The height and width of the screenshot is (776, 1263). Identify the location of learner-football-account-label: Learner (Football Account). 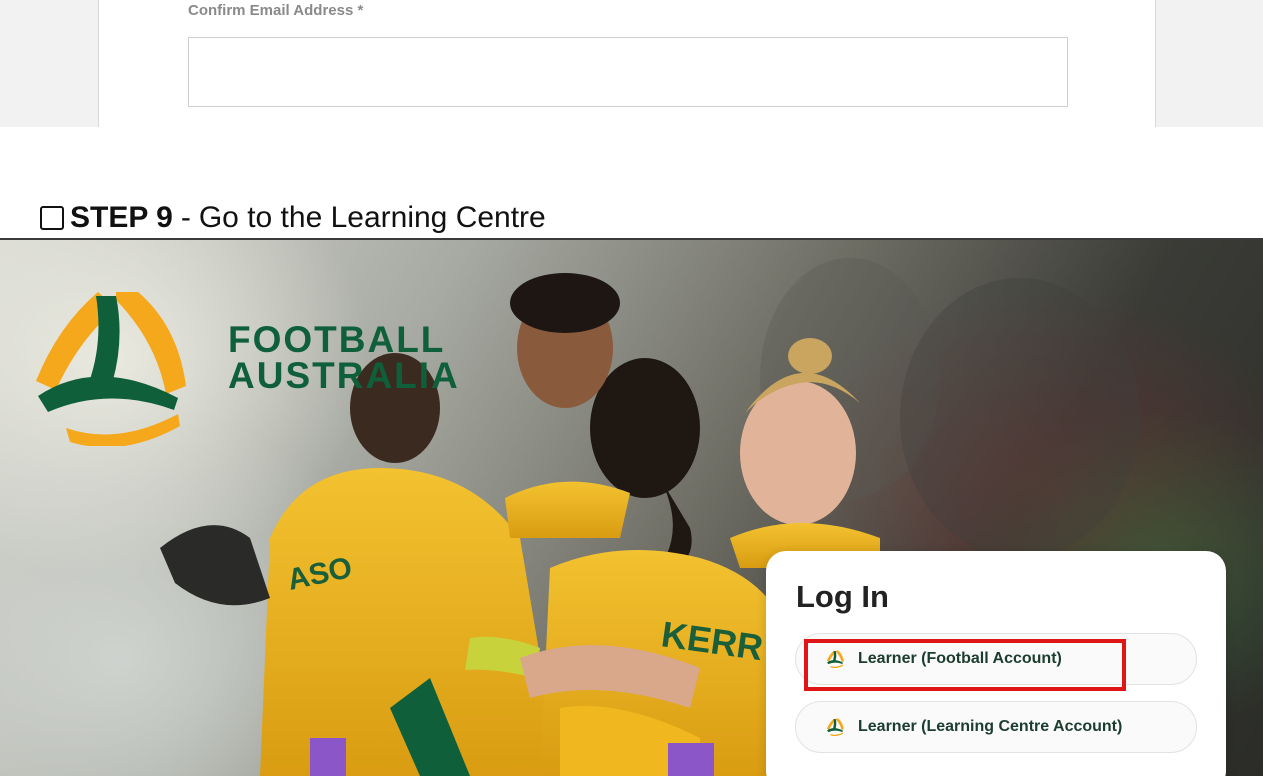
(960, 658).